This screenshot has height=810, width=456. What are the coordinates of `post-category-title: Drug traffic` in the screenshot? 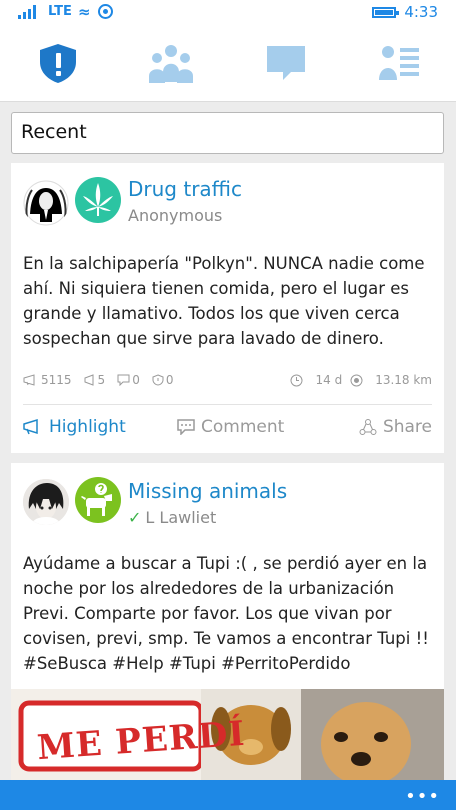 It's located at (185, 189).